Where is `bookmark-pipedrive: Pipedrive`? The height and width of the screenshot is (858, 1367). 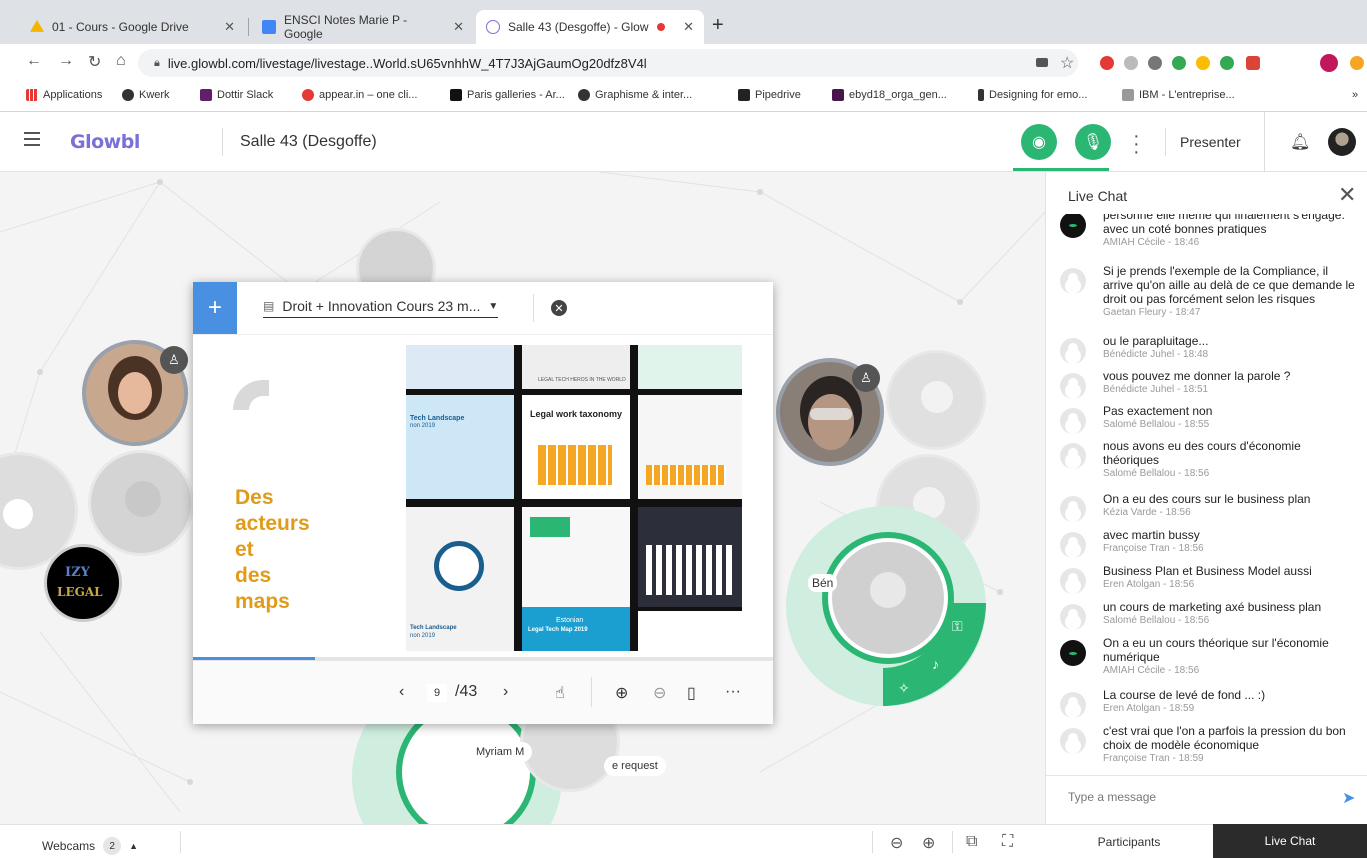
bookmark-pipedrive: Pipedrive is located at coordinates (769, 95).